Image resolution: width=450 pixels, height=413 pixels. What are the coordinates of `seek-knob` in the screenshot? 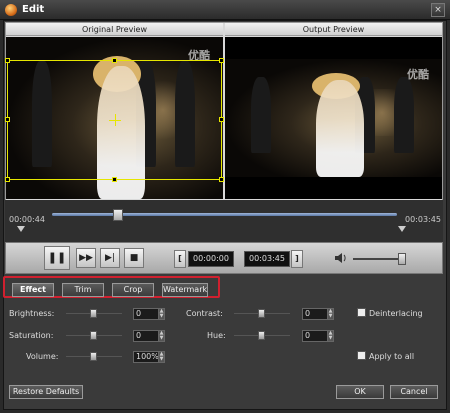 It's located at (117, 215).